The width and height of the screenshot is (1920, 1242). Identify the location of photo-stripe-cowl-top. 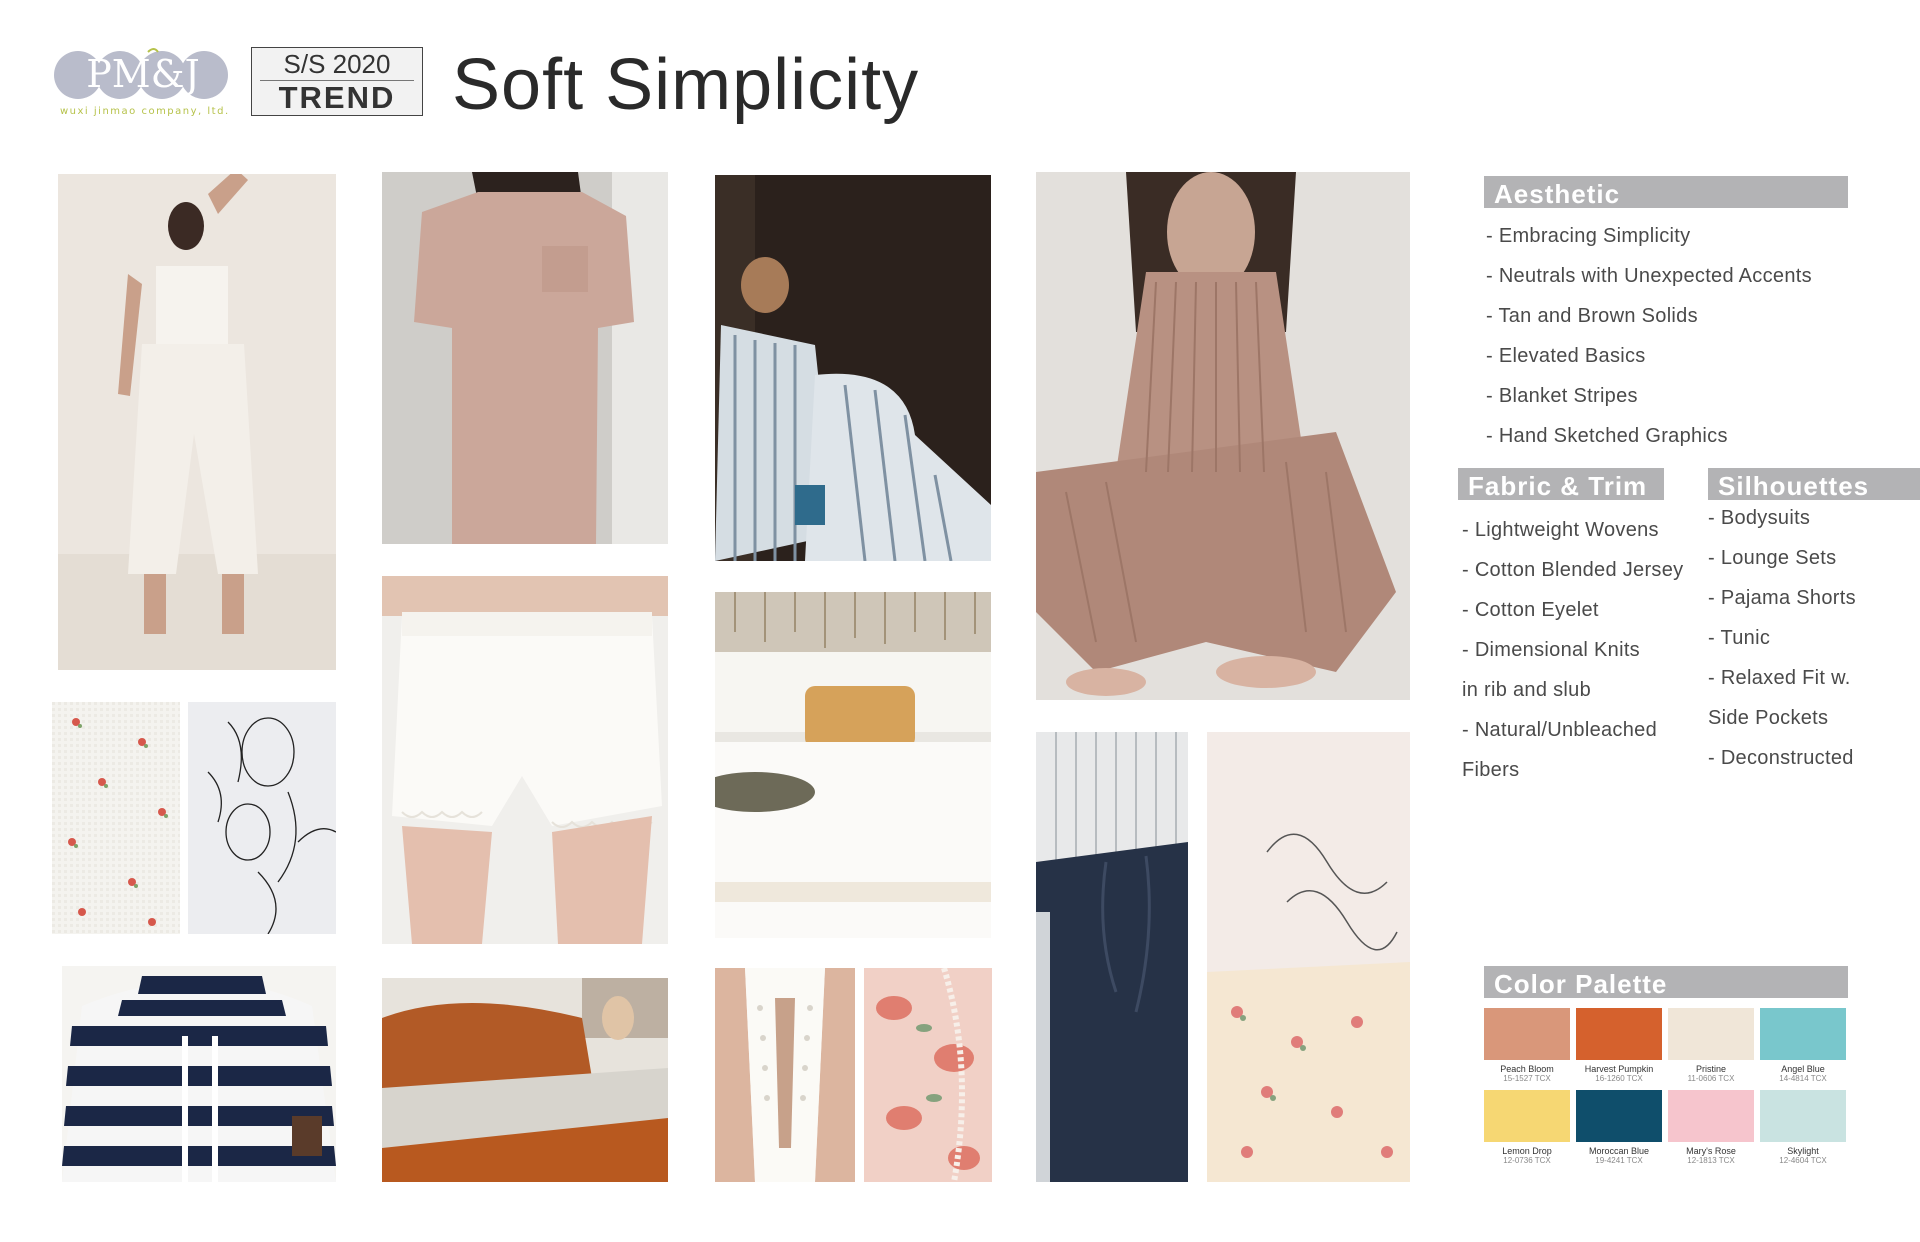
(199, 1074).